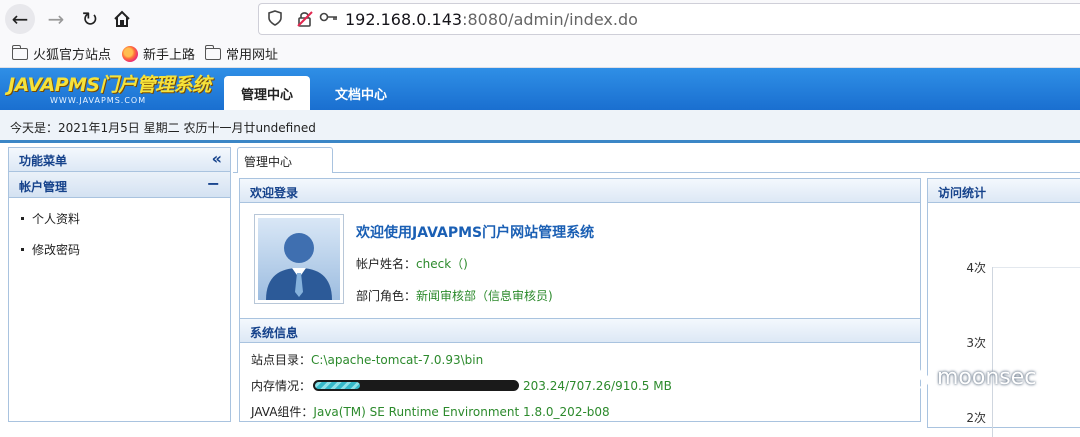 Image resolution: width=1080 pixels, height=437 pixels. What do you see at coordinates (442, 264) in the screenshot?
I see `account-value: check（)` at bounding box center [442, 264].